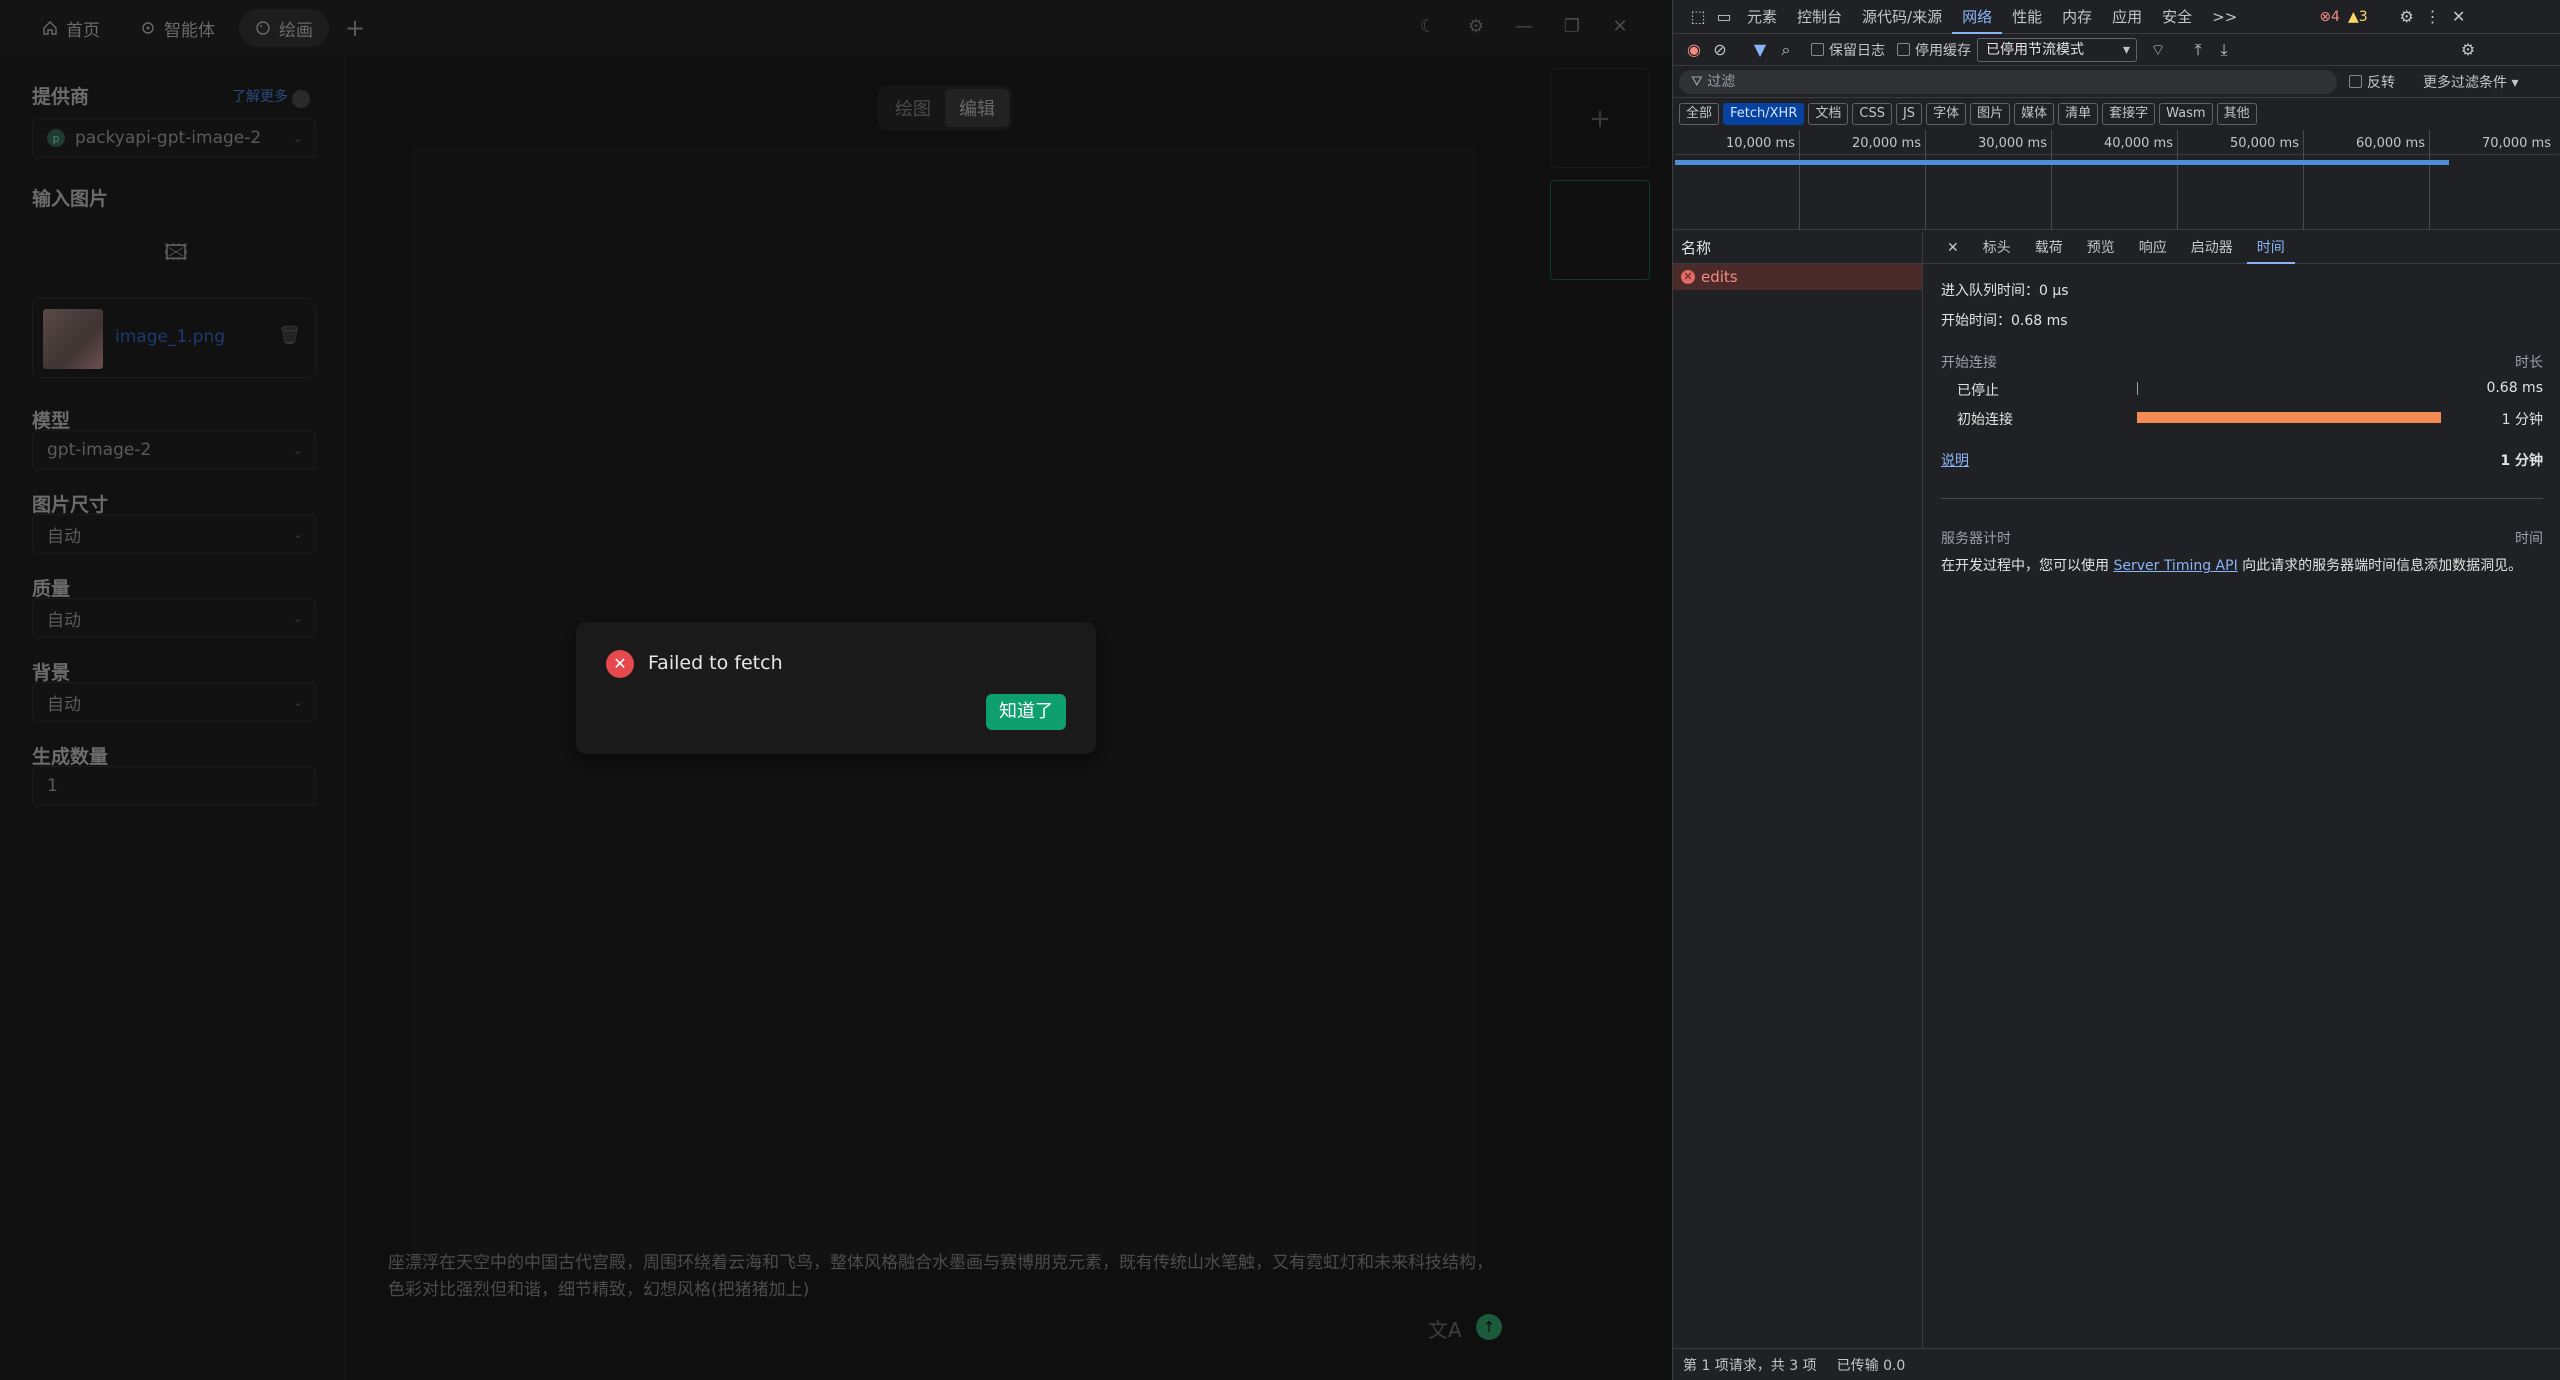 The image size is (2560, 1380). Describe the element at coordinates (1872, 114) in the screenshot. I see `type-css: CSS` at that location.